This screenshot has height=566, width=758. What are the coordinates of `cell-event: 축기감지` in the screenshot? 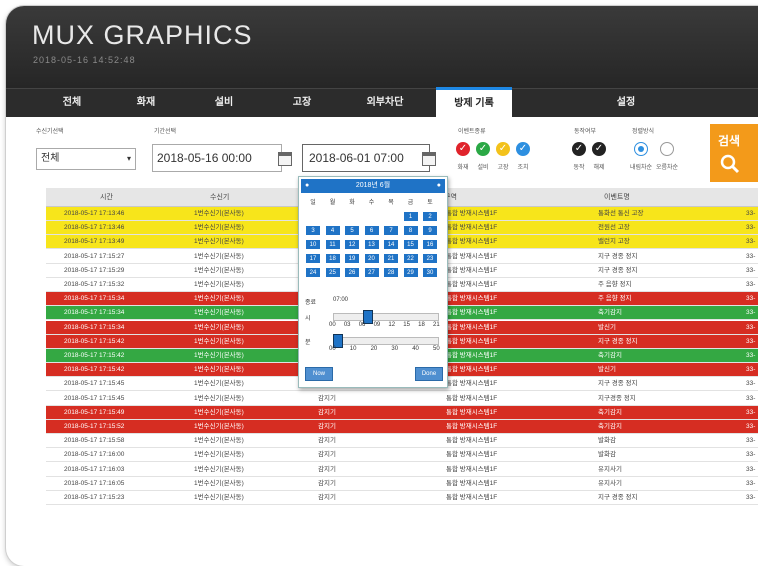 It's located at (610, 313).